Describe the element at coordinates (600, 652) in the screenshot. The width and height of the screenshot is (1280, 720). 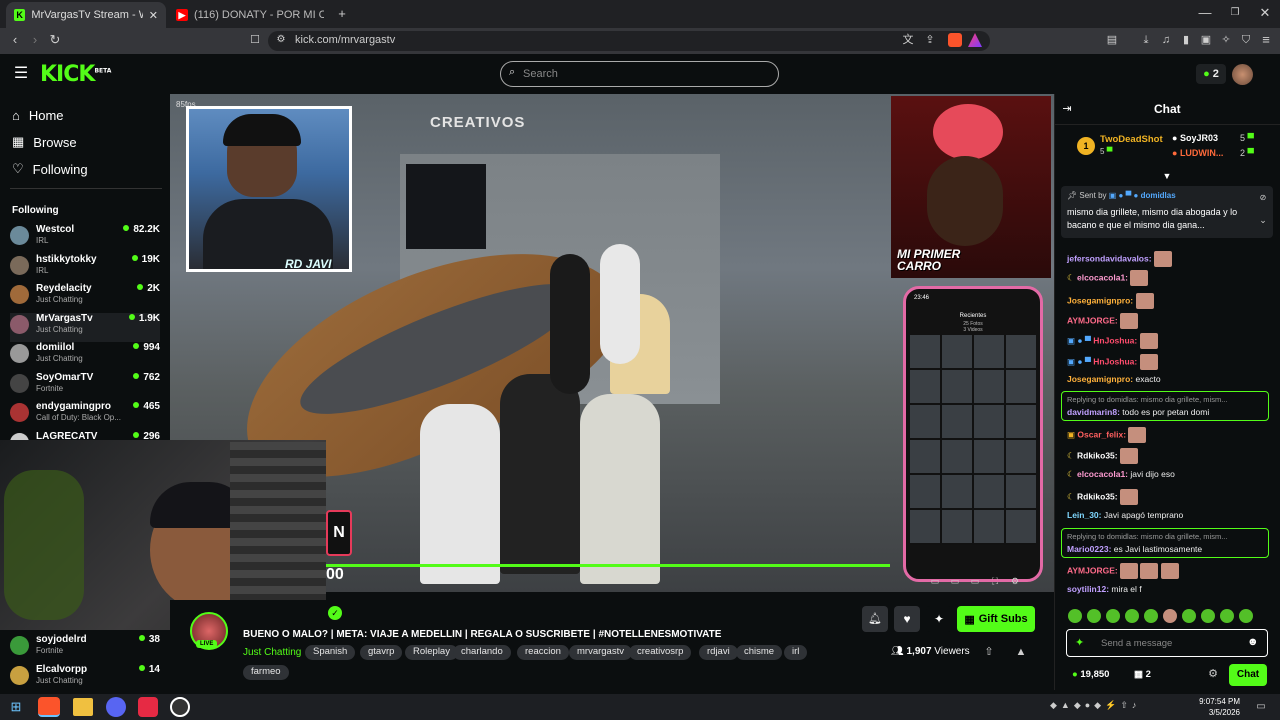
I see `stream-tag: mrvargastv` at that location.